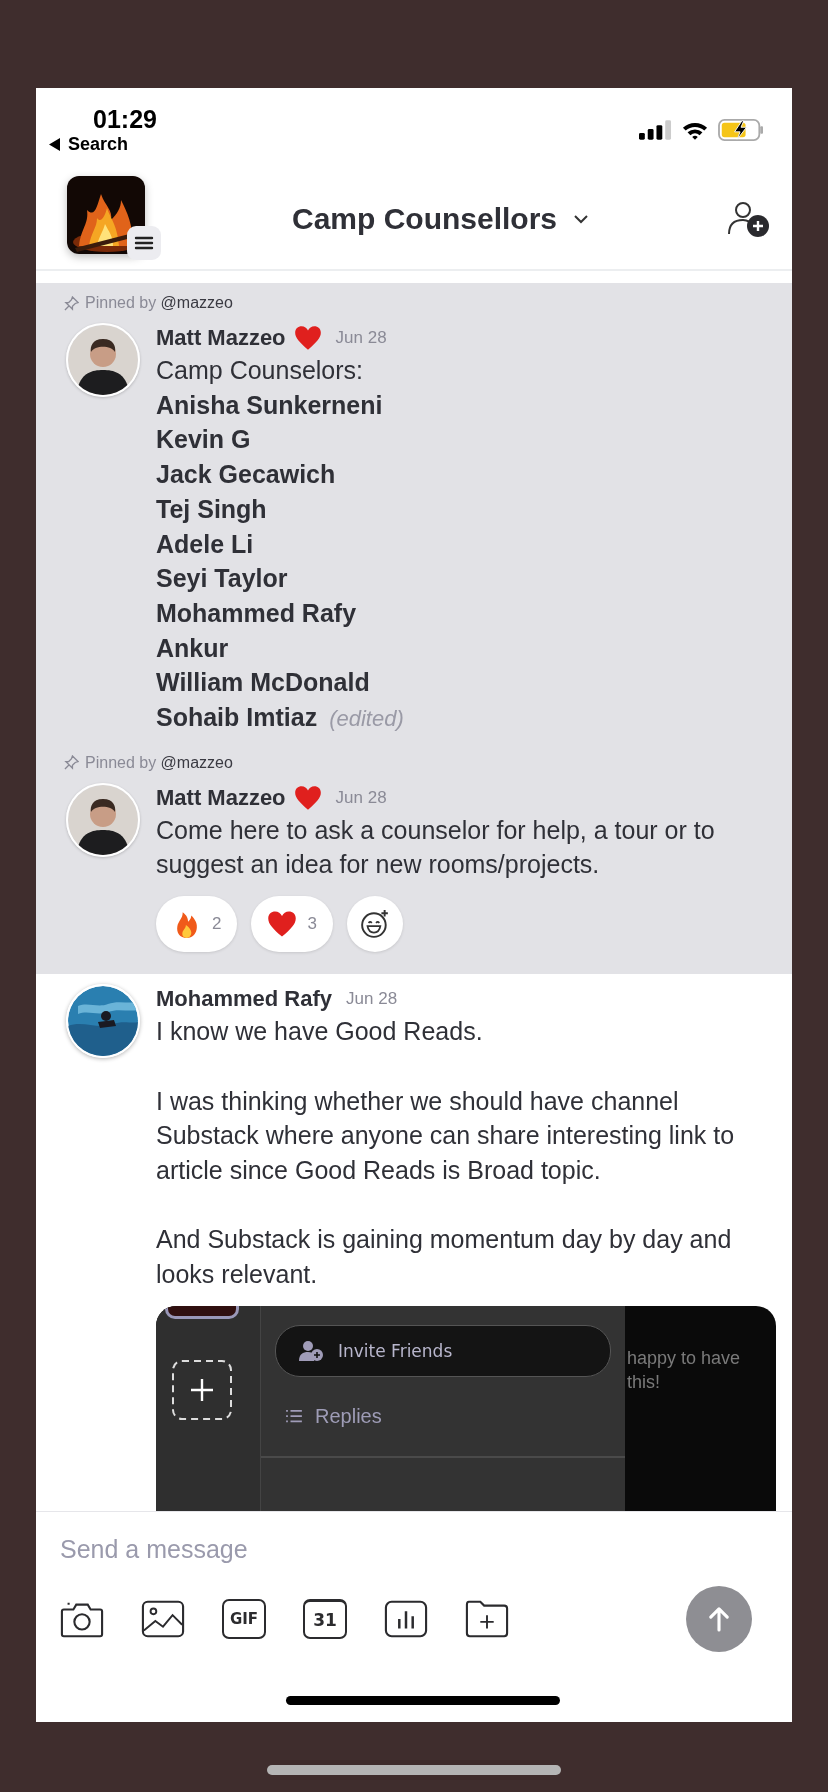  What do you see at coordinates (446, 1135) in the screenshot?
I see `message-text: I was thinking whether we should have channel Substack where anyone can share interesting link to article since Good Reads is Broad topic.` at bounding box center [446, 1135].